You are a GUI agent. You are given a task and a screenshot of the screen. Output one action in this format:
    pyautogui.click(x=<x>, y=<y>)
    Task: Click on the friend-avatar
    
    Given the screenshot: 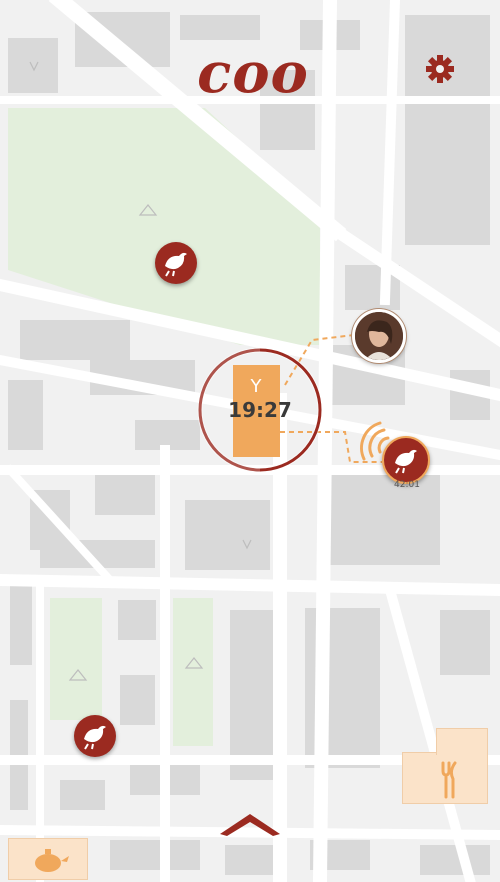 What is the action you would take?
    pyautogui.click(x=379, y=336)
    